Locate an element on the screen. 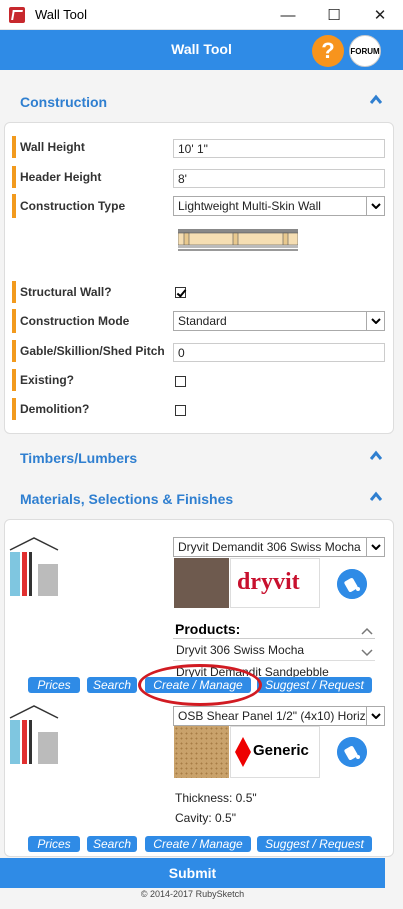 The image size is (403, 909). header-height-input is located at coordinates (279, 178).